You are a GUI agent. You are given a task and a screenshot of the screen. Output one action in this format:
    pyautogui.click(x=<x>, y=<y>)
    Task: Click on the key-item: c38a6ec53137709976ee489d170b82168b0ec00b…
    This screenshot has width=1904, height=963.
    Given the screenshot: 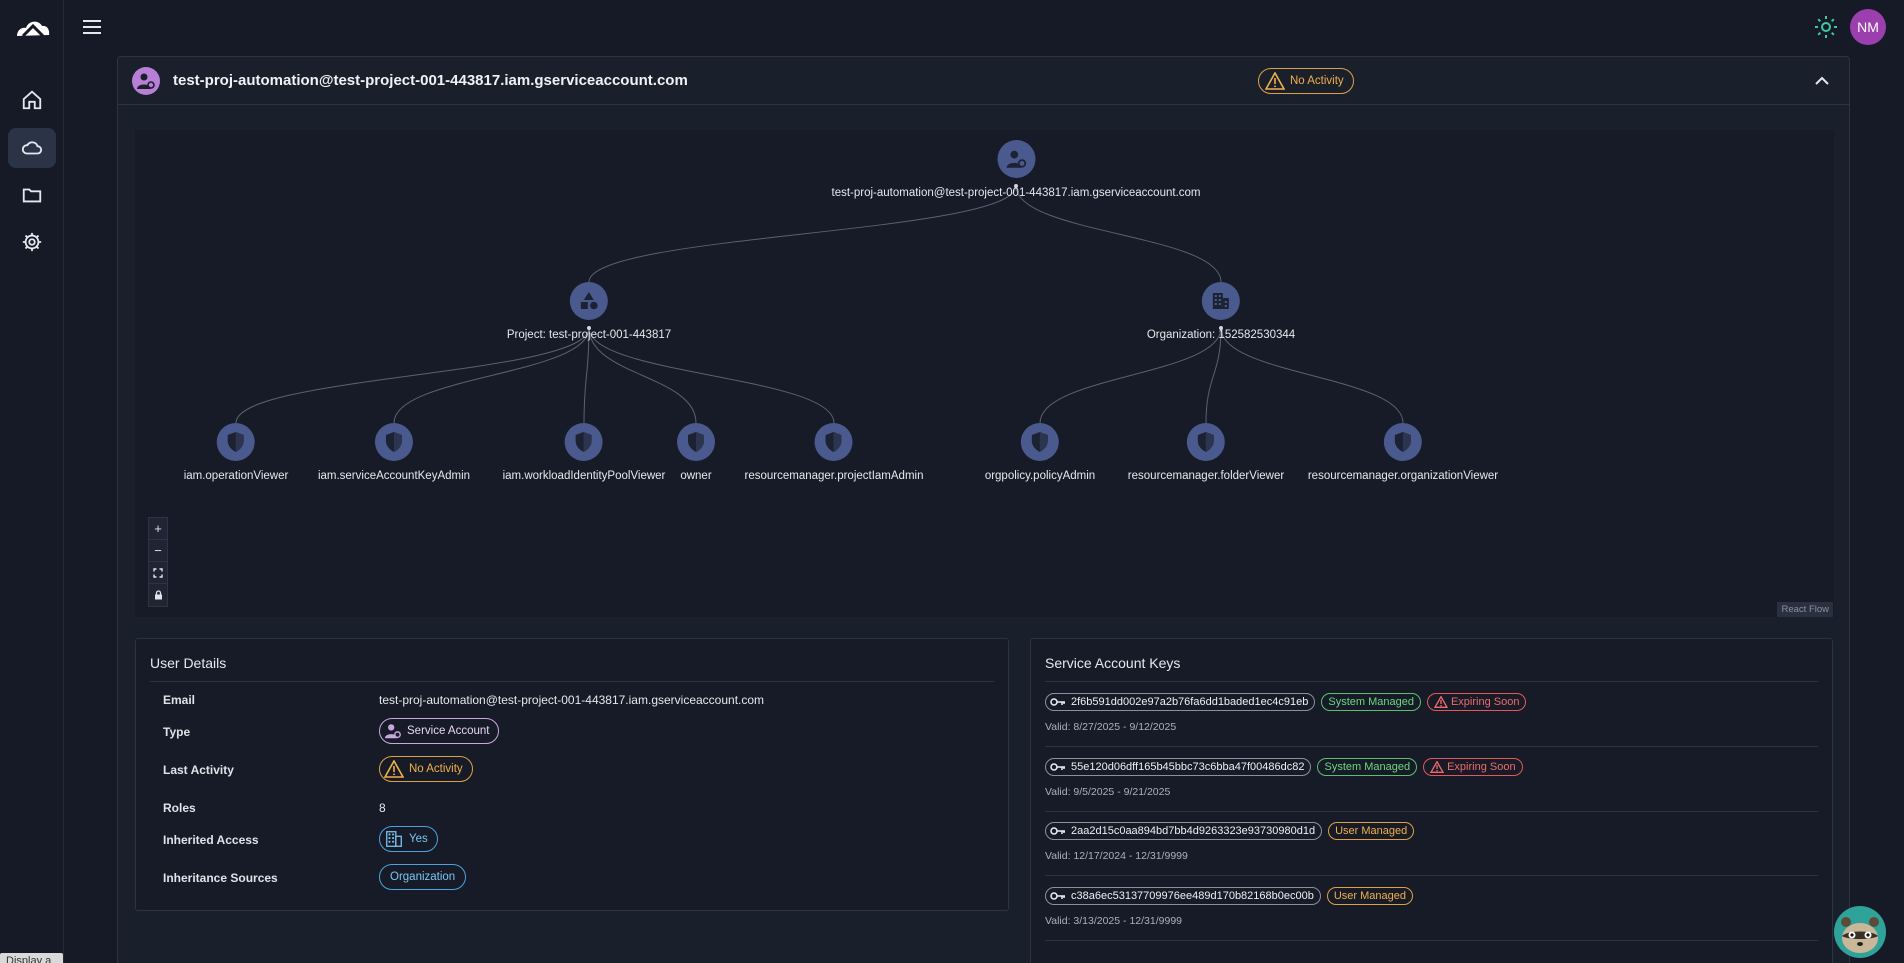 What is the action you would take?
    pyautogui.click(x=1431, y=909)
    